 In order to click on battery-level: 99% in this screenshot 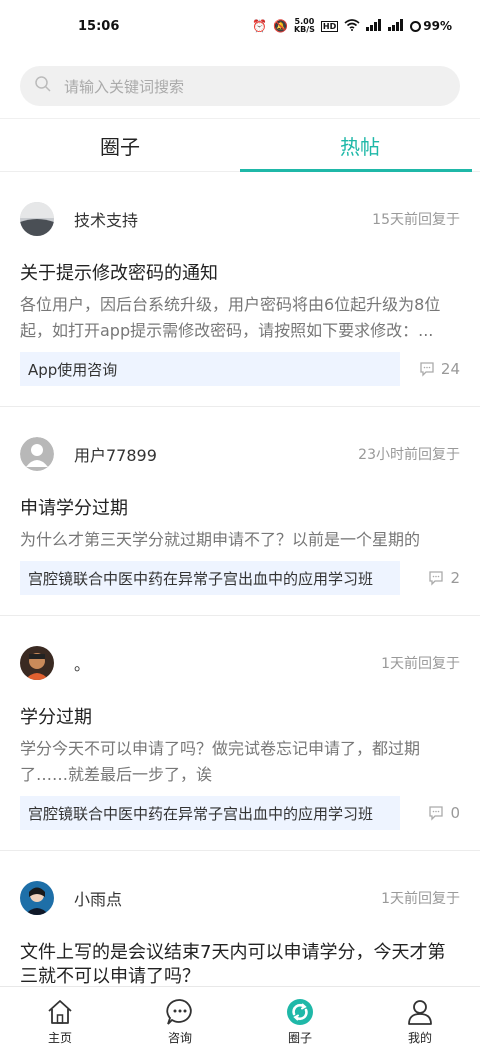, I will do `click(437, 26)`.